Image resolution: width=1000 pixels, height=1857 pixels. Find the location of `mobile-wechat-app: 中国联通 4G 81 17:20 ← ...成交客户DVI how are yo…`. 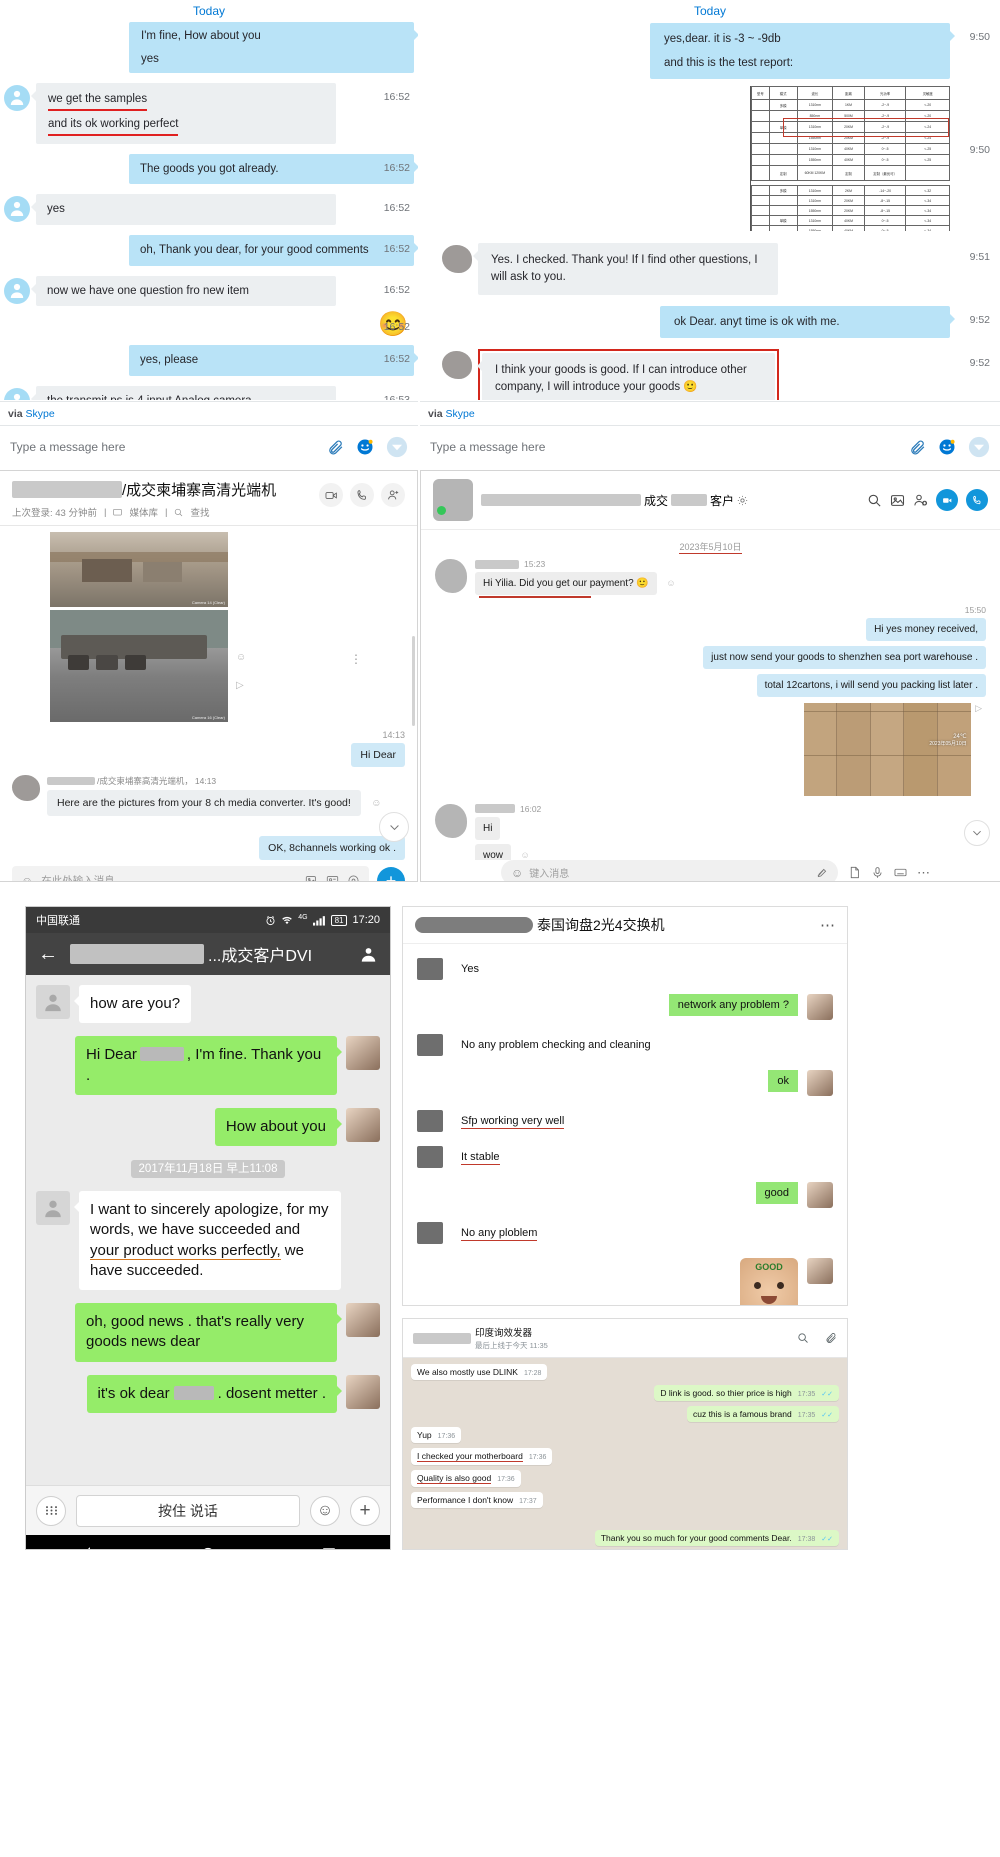

mobile-wechat-app: 中国联通 4G 81 17:20 ← ...成交客户DVI how are yo… is located at coordinates (208, 1228).